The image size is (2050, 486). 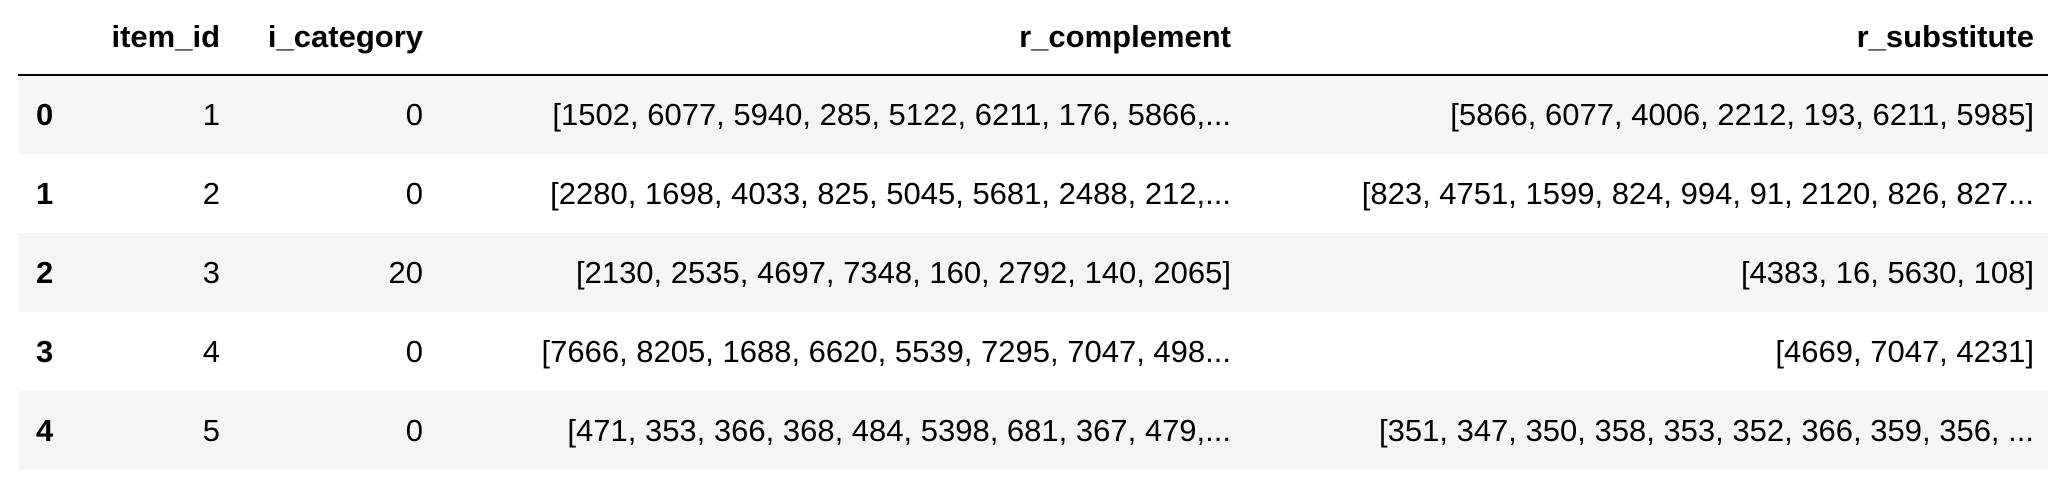 What do you see at coordinates (211, 193) in the screenshot?
I see `cell-item-id: 2` at bounding box center [211, 193].